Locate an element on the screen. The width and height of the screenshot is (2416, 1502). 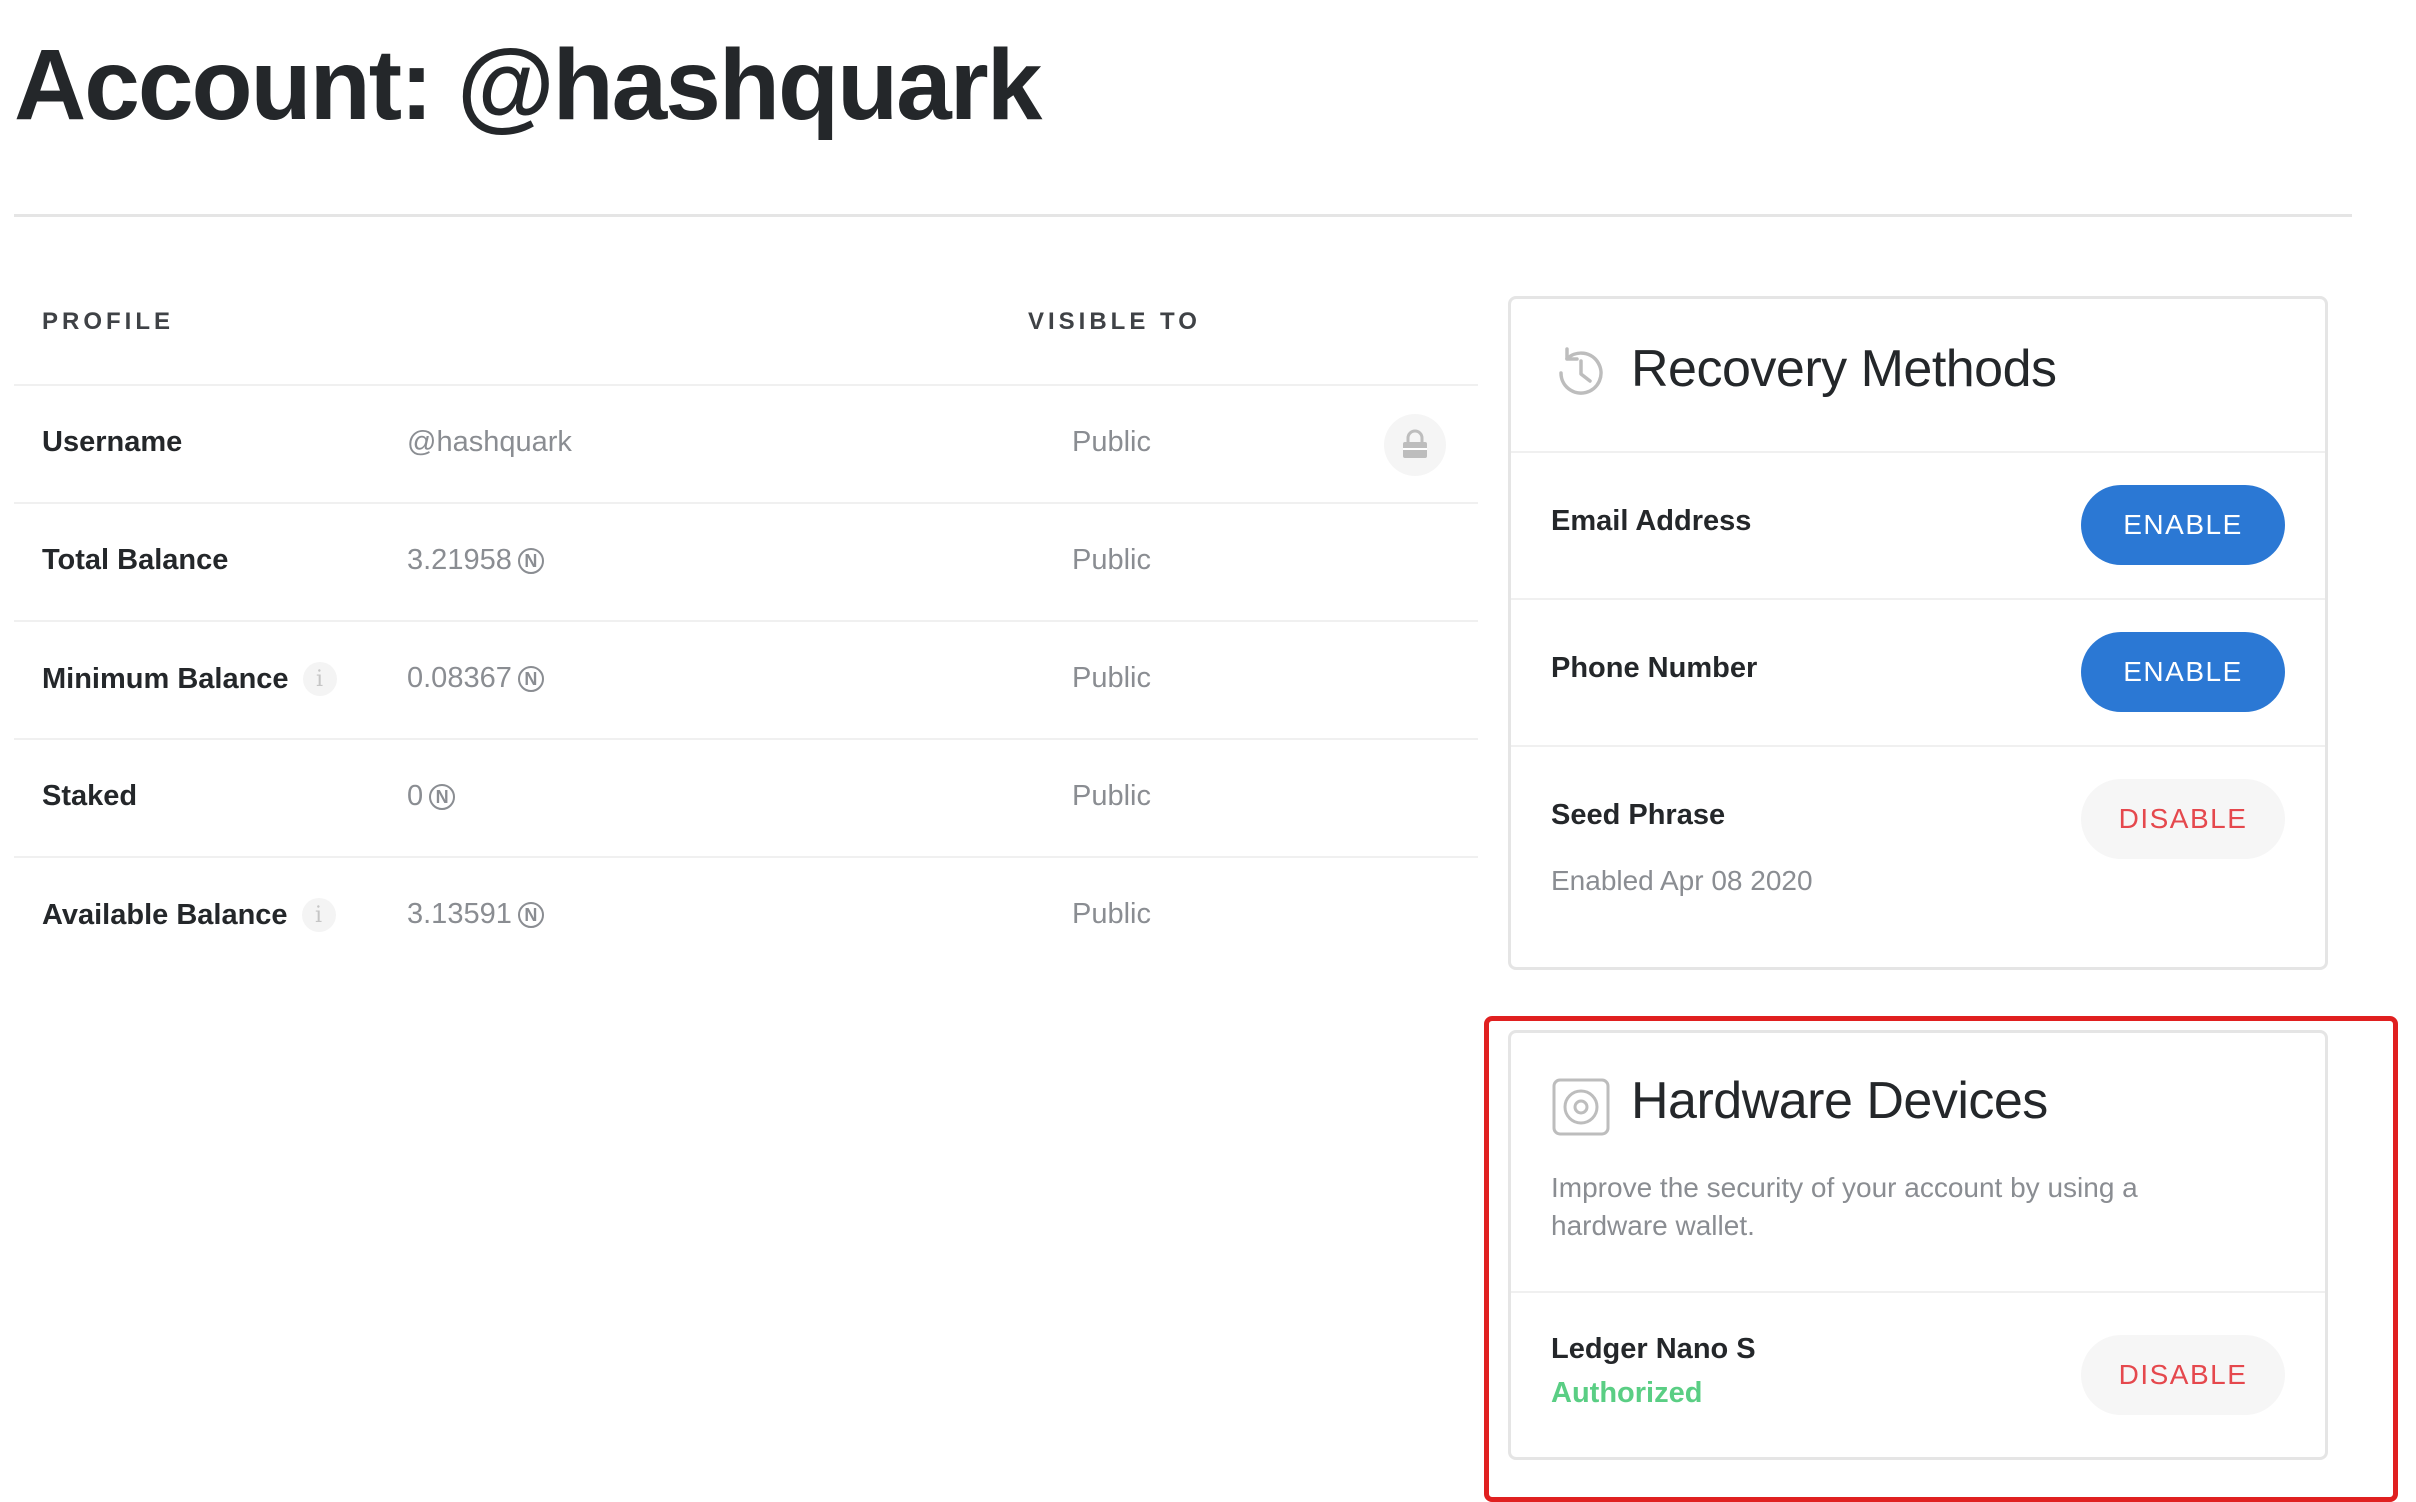
total-balance-amount: 3.21958 is located at coordinates (459, 560).